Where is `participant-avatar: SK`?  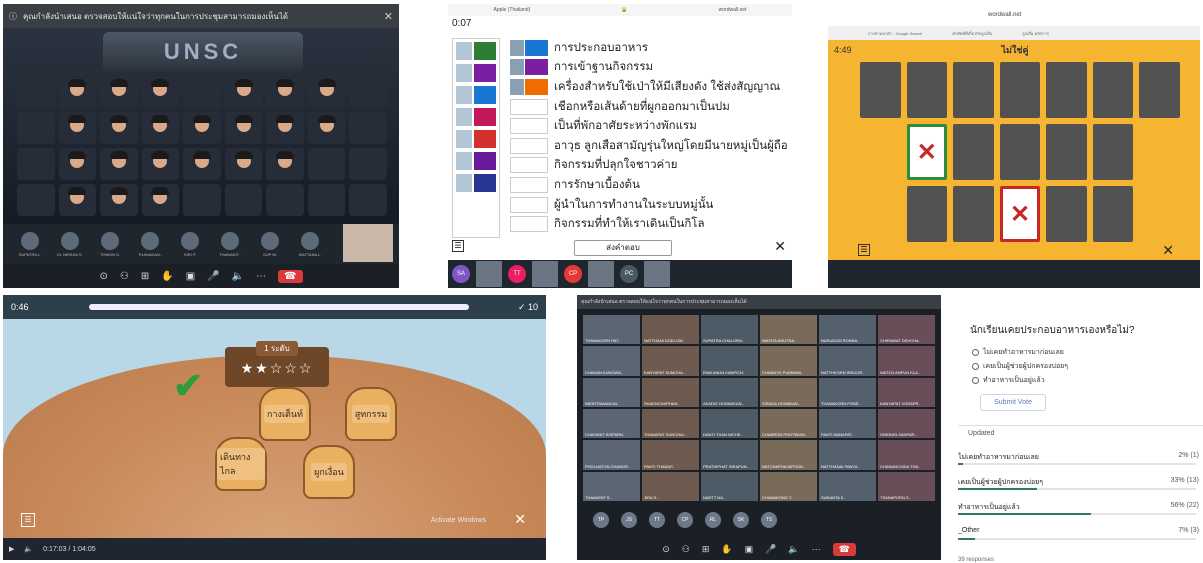
participant-avatar: SK is located at coordinates (741, 520).